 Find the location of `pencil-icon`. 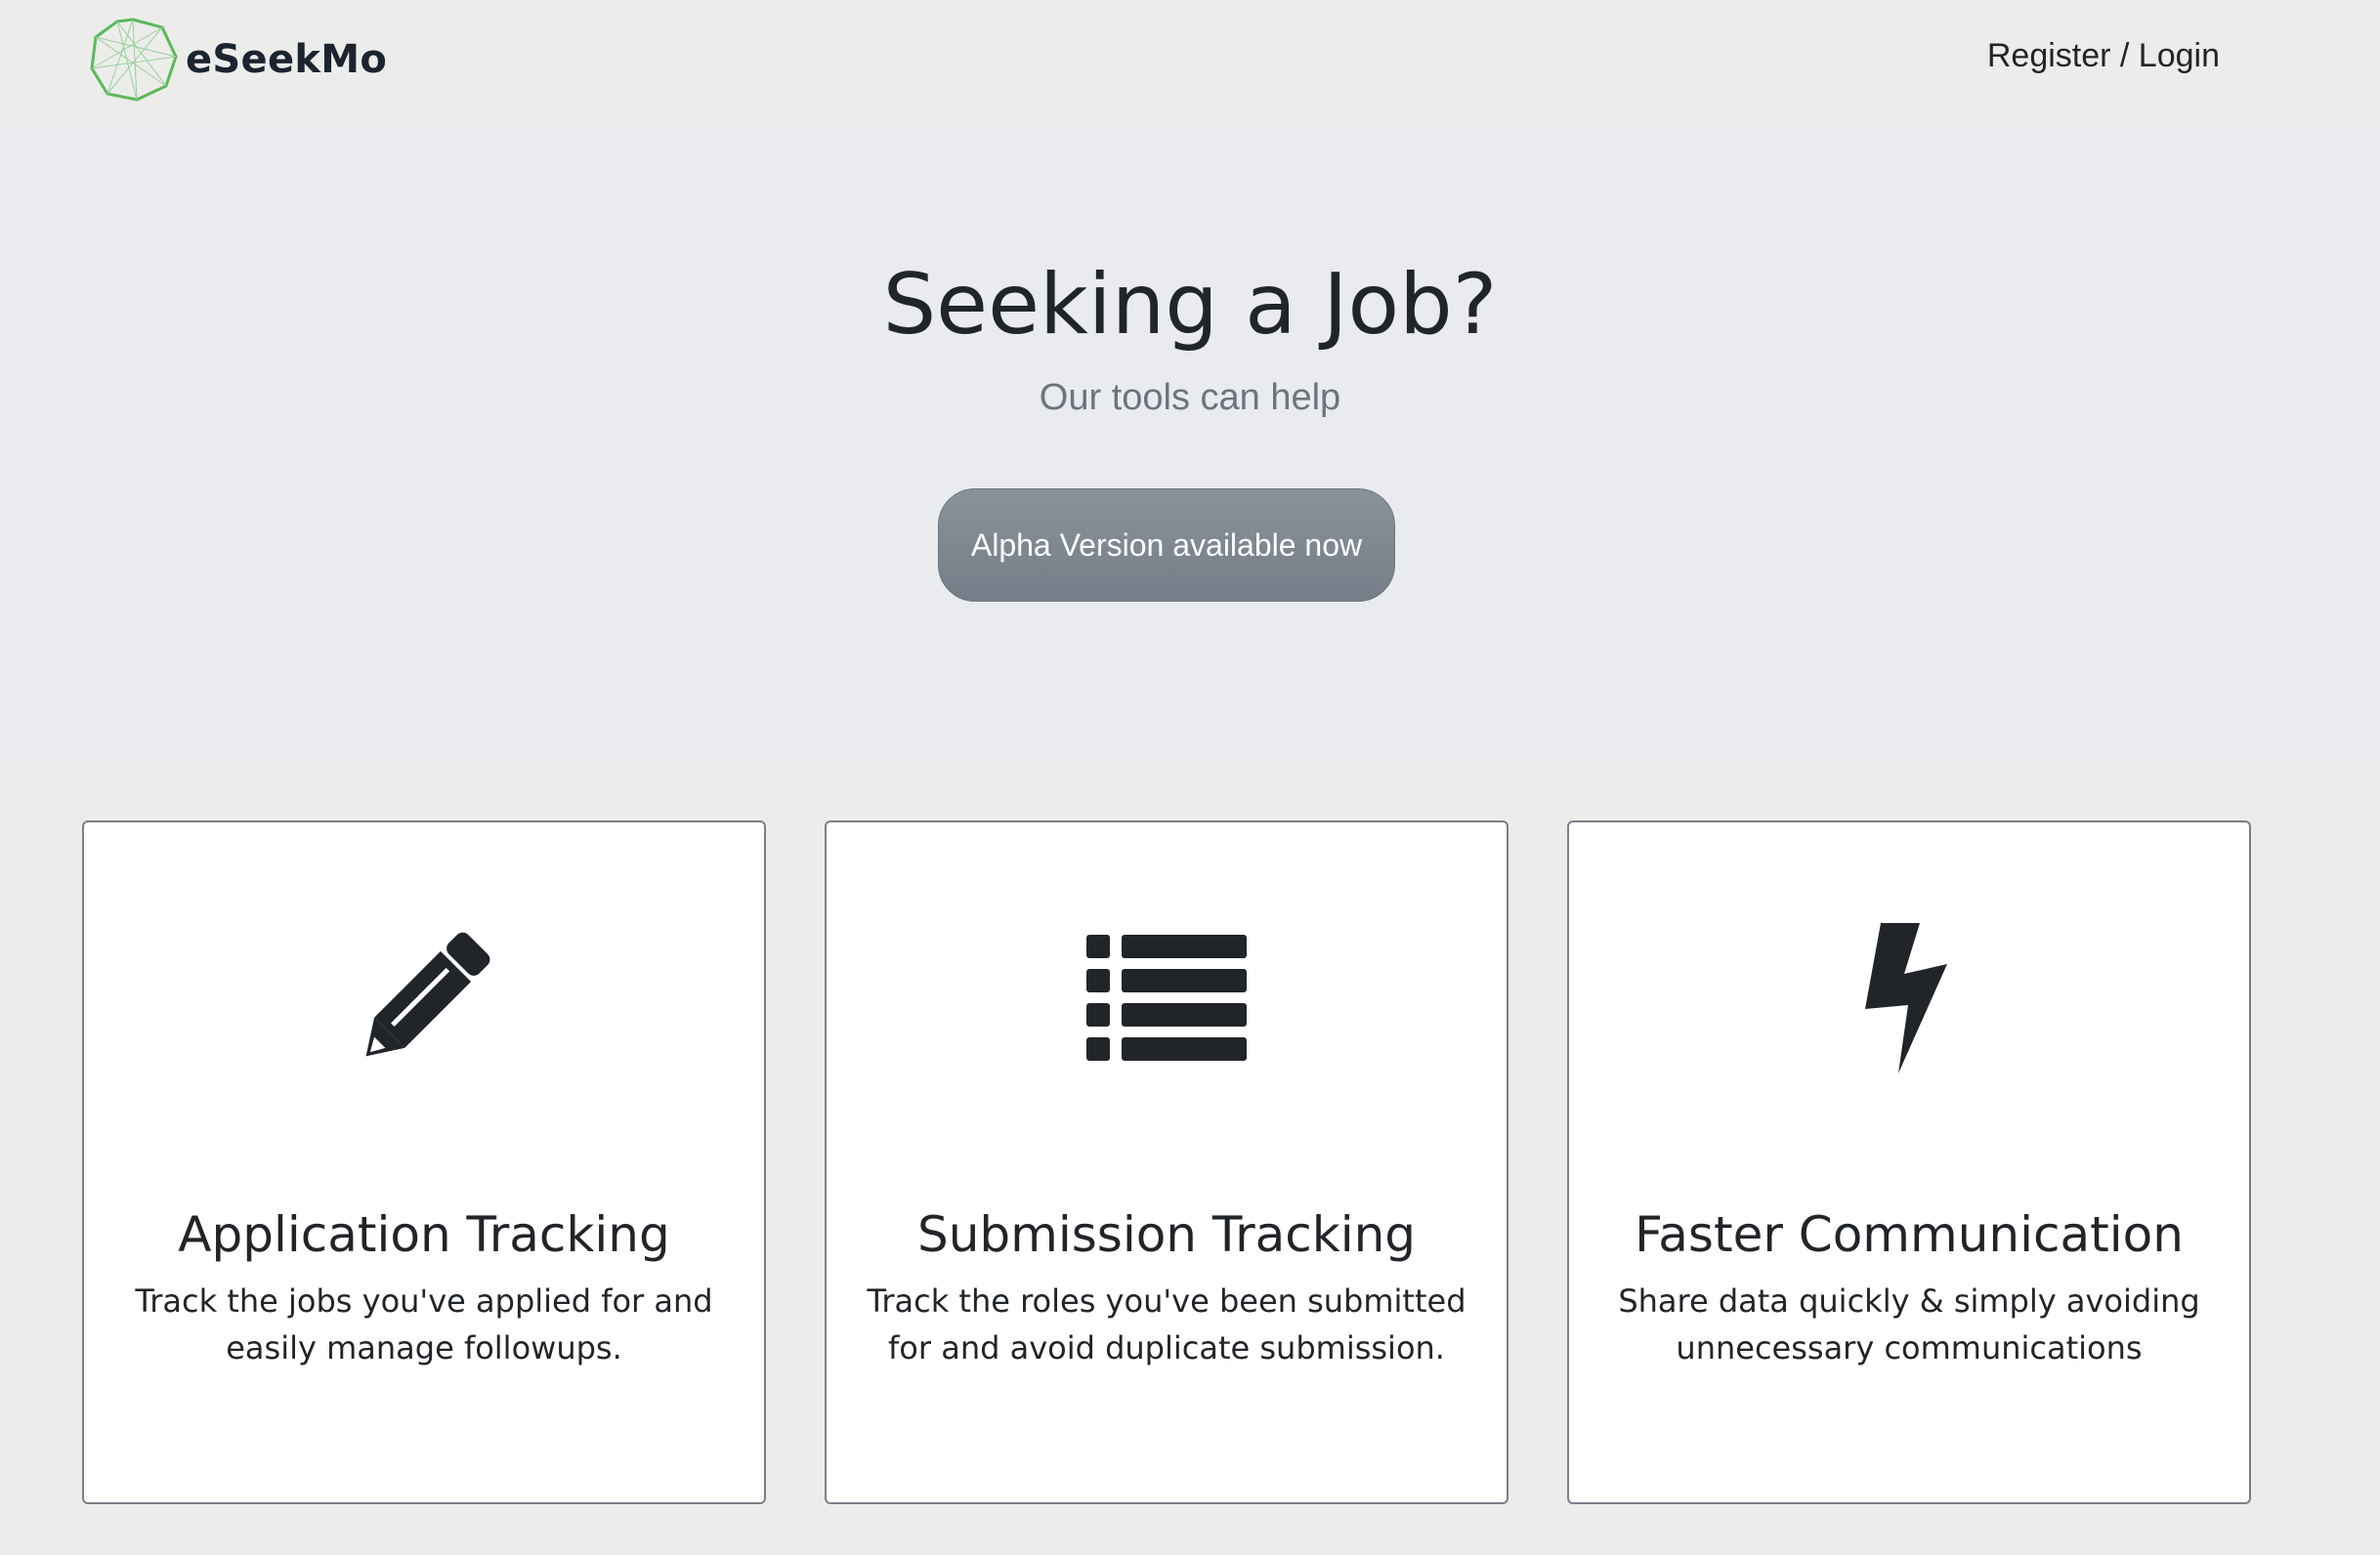

pencil-icon is located at coordinates (424, 998).